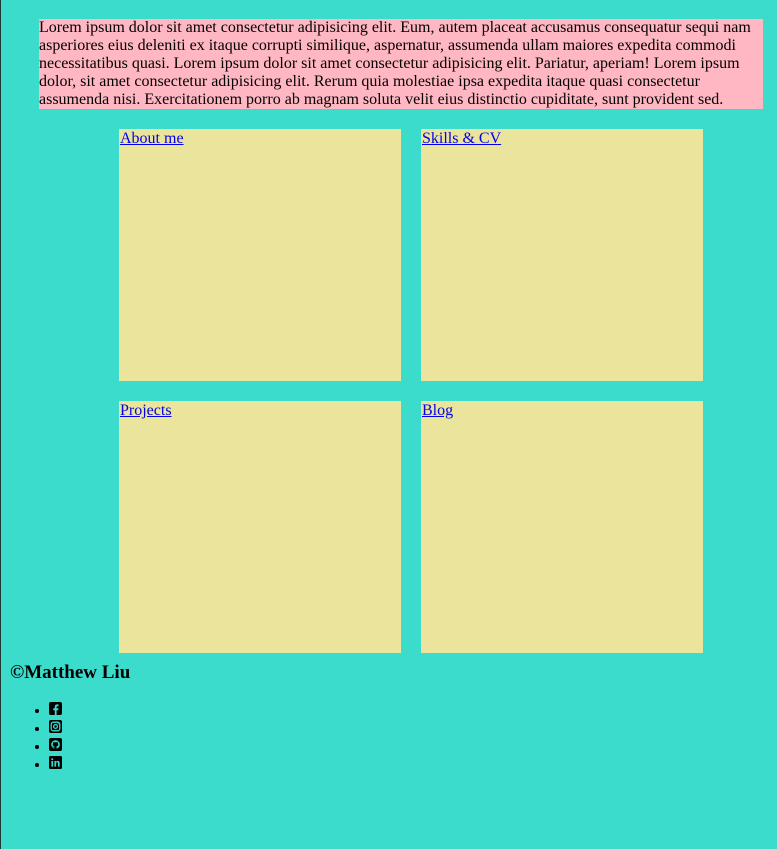  I want to click on github-icon, so click(55, 744).